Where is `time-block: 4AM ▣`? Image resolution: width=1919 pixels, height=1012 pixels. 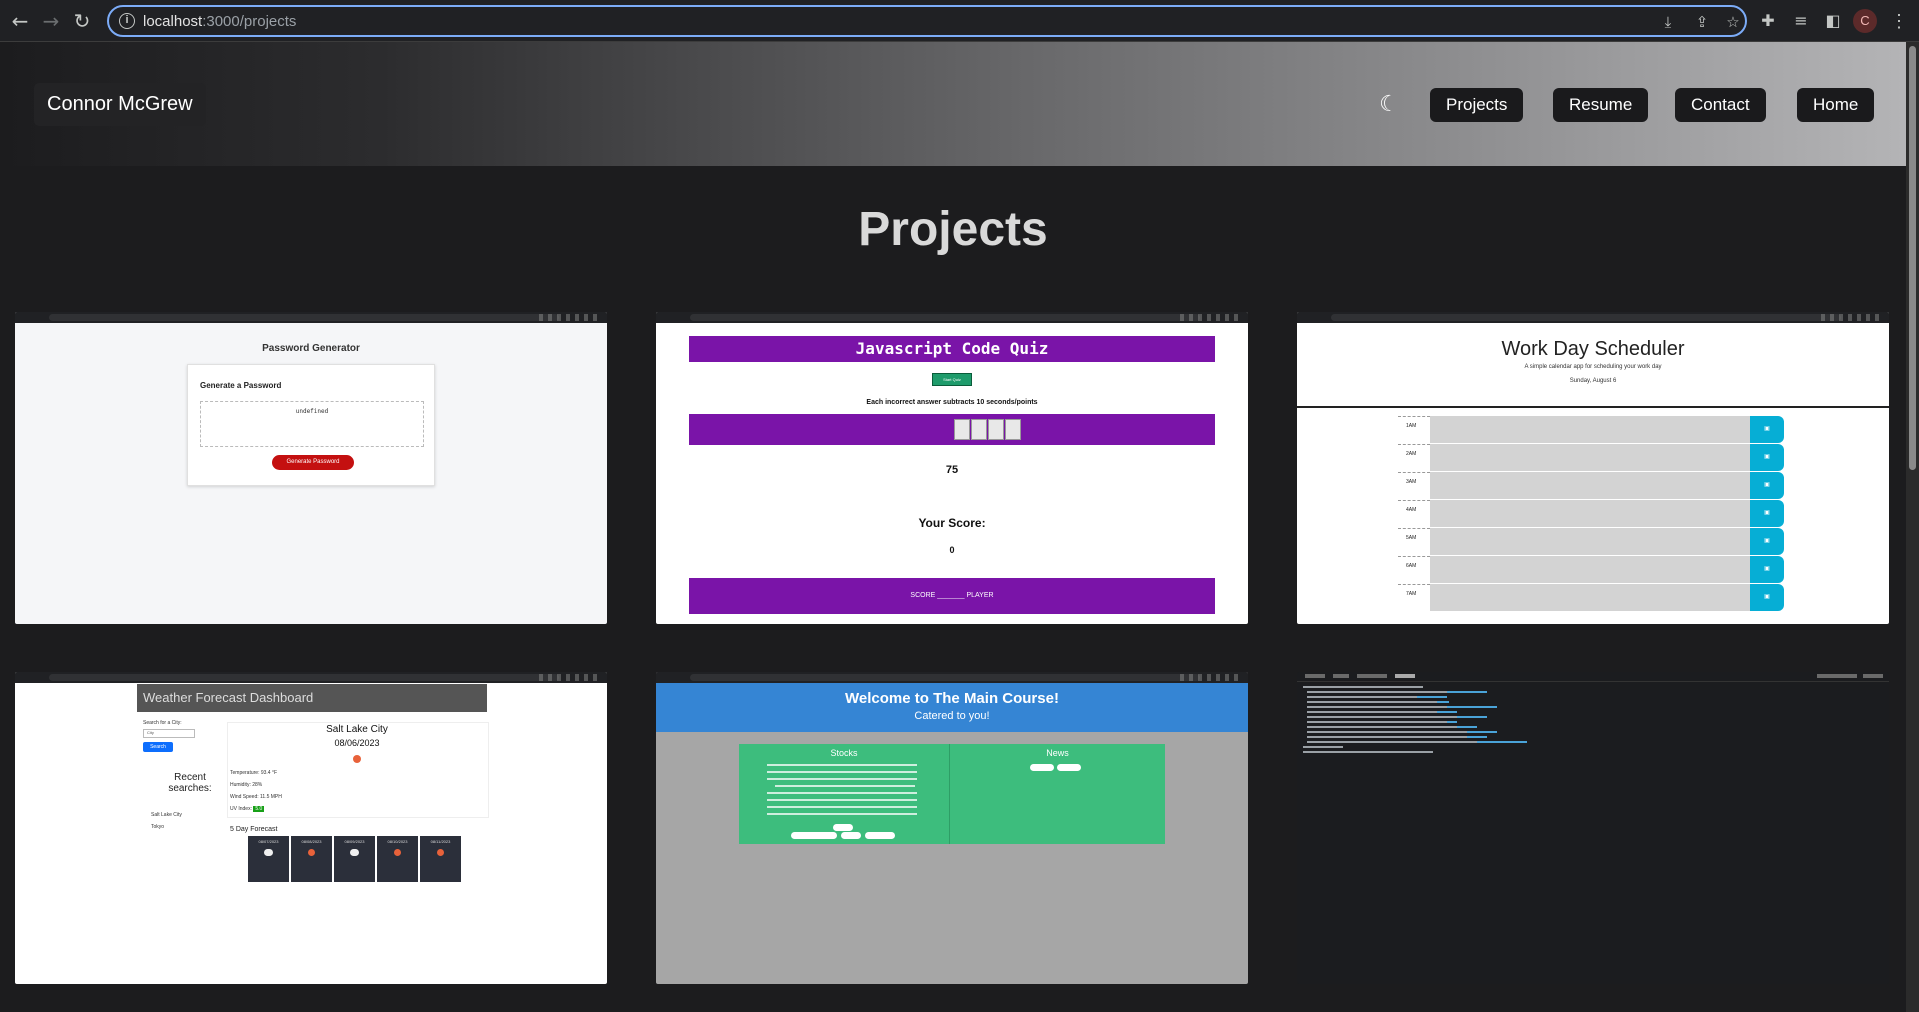 time-block: 4AM ▣ is located at coordinates (1601, 513).